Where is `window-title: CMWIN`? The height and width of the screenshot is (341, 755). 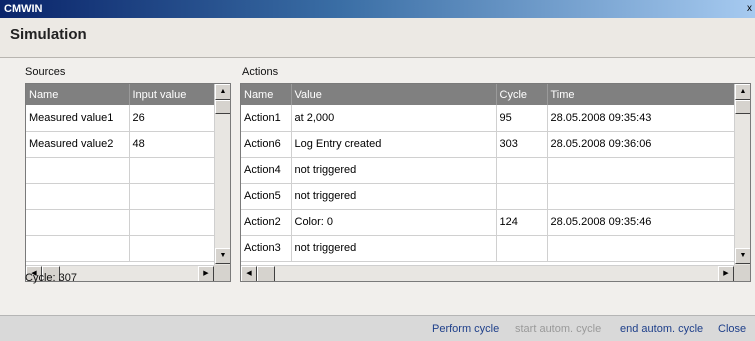 window-title: CMWIN is located at coordinates (23, 9).